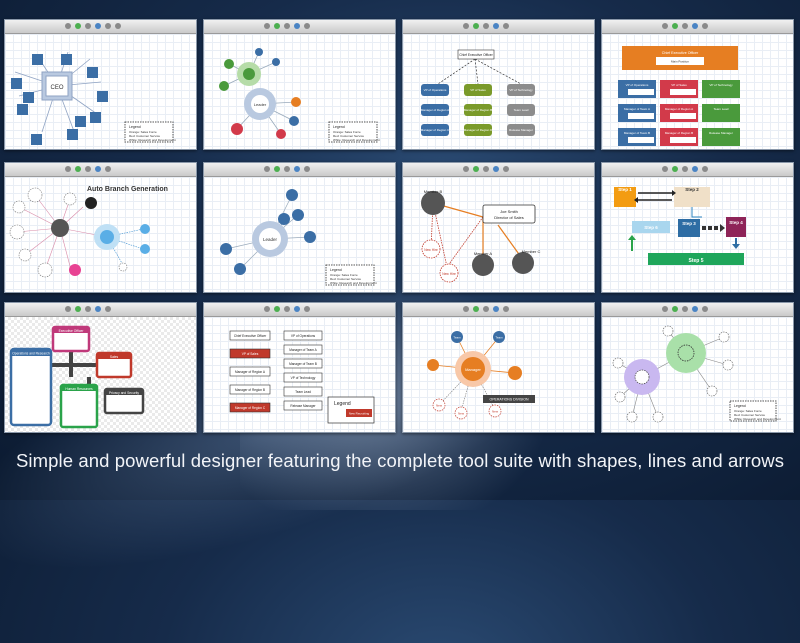  What do you see at coordinates (56, 88) in the screenshot?
I see `node-ceo-label: CEO` at bounding box center [56, 88].